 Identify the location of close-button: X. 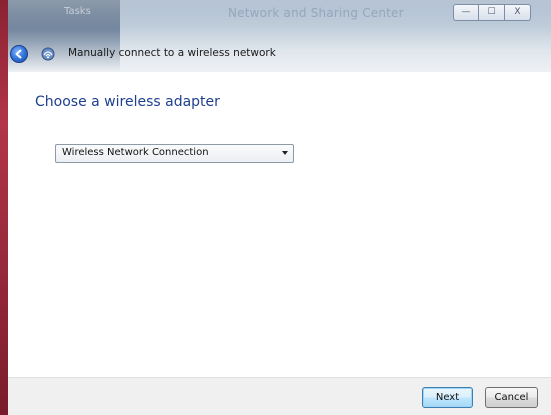
(518, 12).